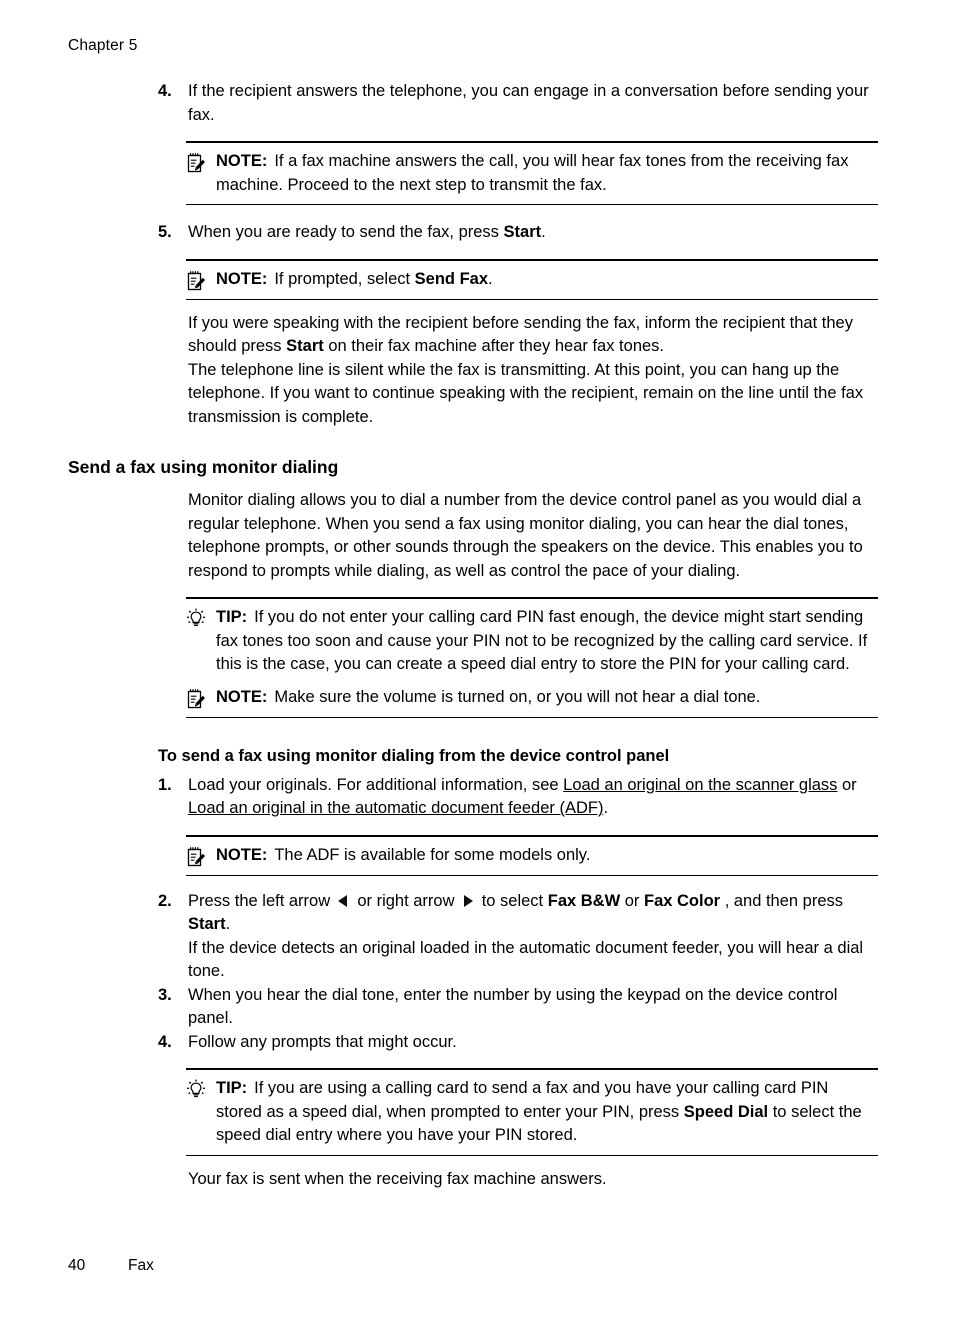 This screenshot has width=954, height=1321. I want to click on emphasis-fax-color: Fax Color, so click(682, 900).